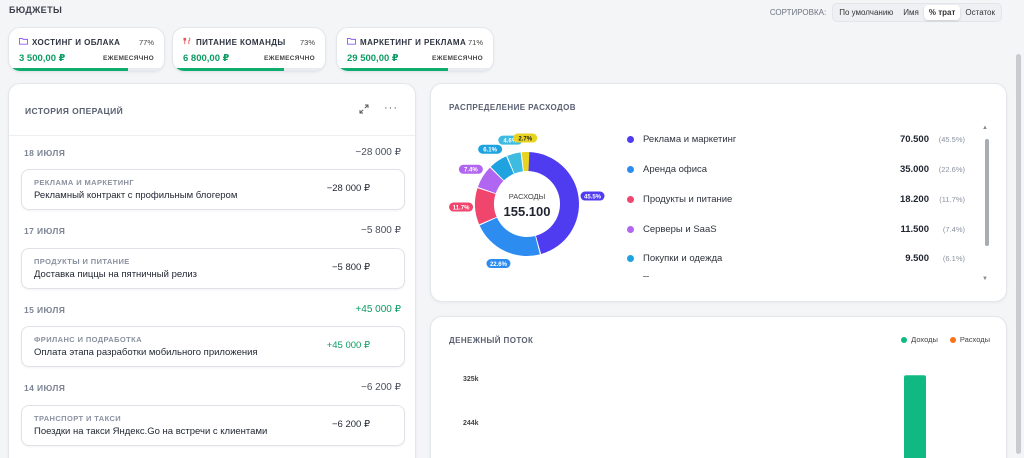  I want to click on transaction-amount: −28 000 ₽, so click(348, 188).